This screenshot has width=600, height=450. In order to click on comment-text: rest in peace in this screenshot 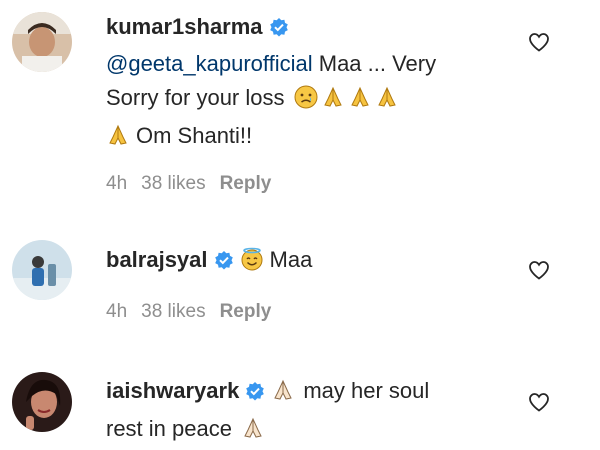, I will do `click(169, 428)`.